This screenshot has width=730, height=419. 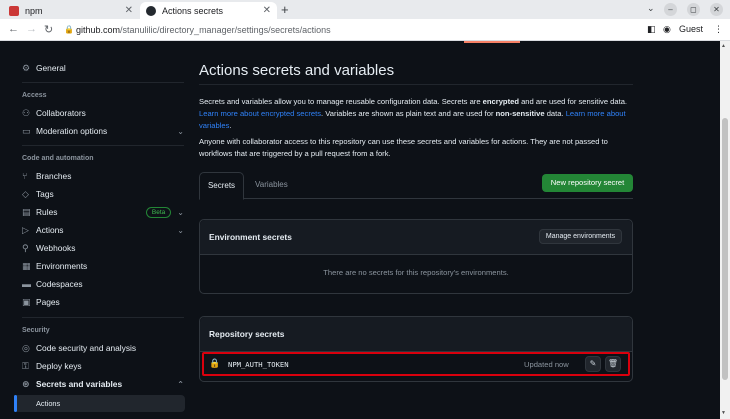 I want to click on sidebar-item-label: Deploy keys, so click(x=59, y=366).